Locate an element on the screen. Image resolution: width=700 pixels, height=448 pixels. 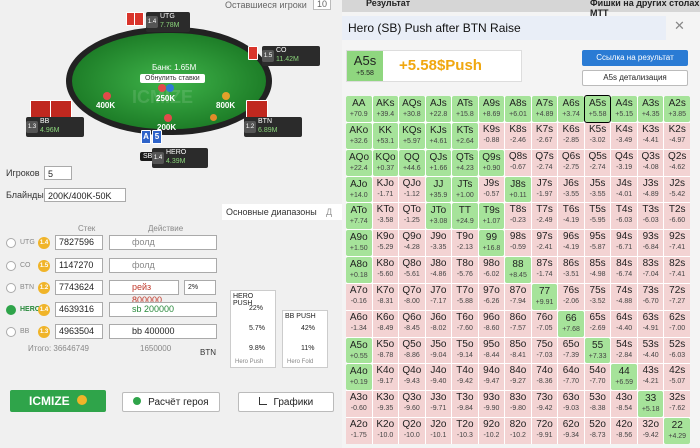
range-cell: KQs +5.97 is located at coordinates (412, 135).